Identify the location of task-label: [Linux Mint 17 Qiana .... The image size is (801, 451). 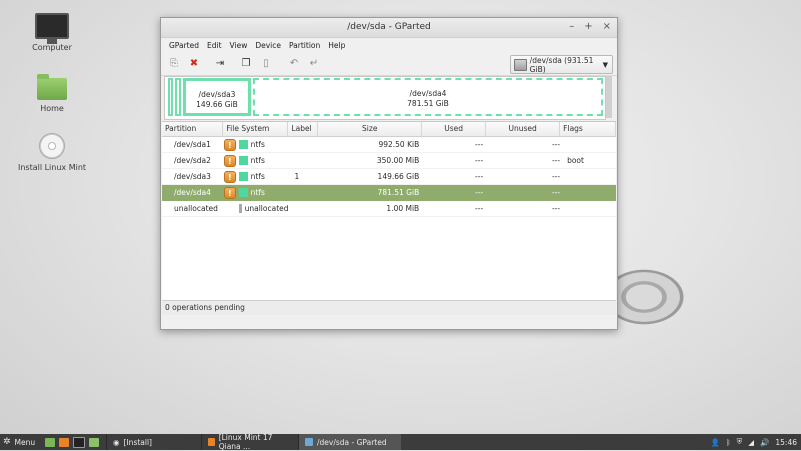
(245, 442).